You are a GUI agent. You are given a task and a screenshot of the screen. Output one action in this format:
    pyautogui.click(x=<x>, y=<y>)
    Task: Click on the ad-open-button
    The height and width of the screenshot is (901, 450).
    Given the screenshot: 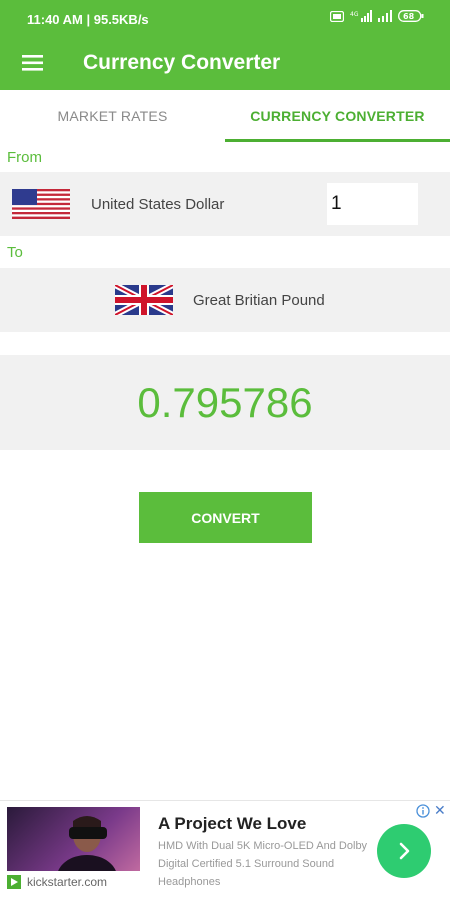 What is the action you would take?
    pyautogui.click(x=404, y=851)
    